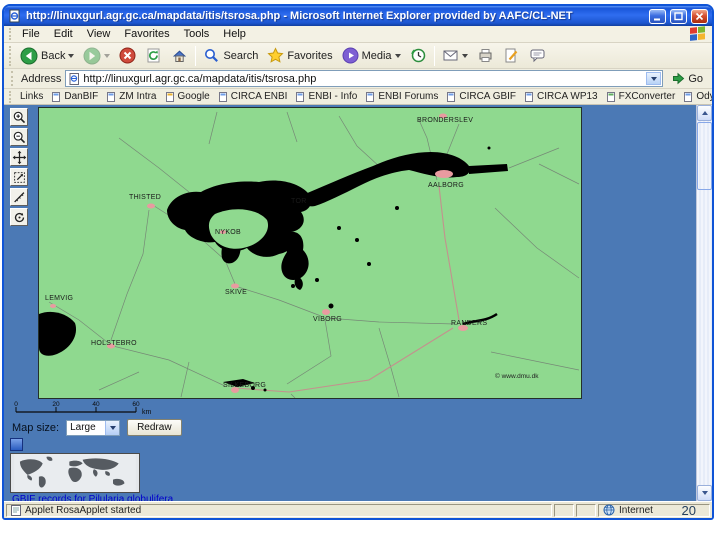  I want to click on mail-icon, so click(450, 55).